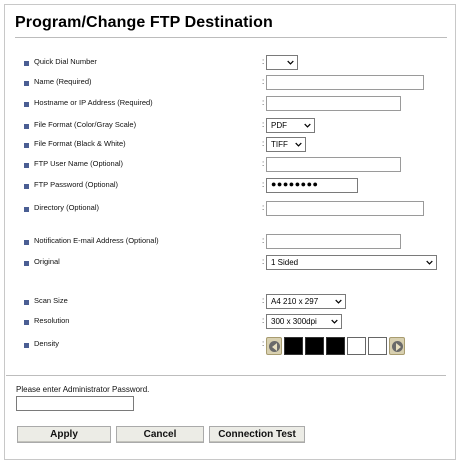  Describe the element at coordinates (226, 84) in the screenshot. I see `row-name: Name (Required) :` at that location.